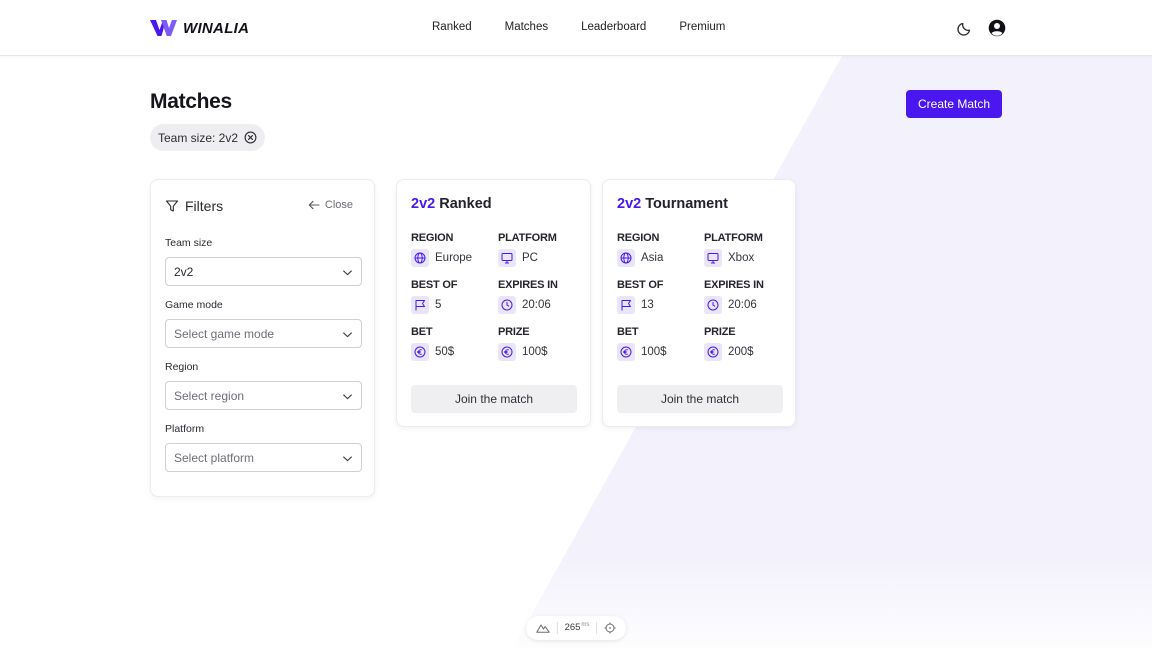 The width and height of the screenshot is (1152, 648). Describe the element at coordinates (184, 271) in the screenshot. I see `team-size-value: 2v2` at that location.